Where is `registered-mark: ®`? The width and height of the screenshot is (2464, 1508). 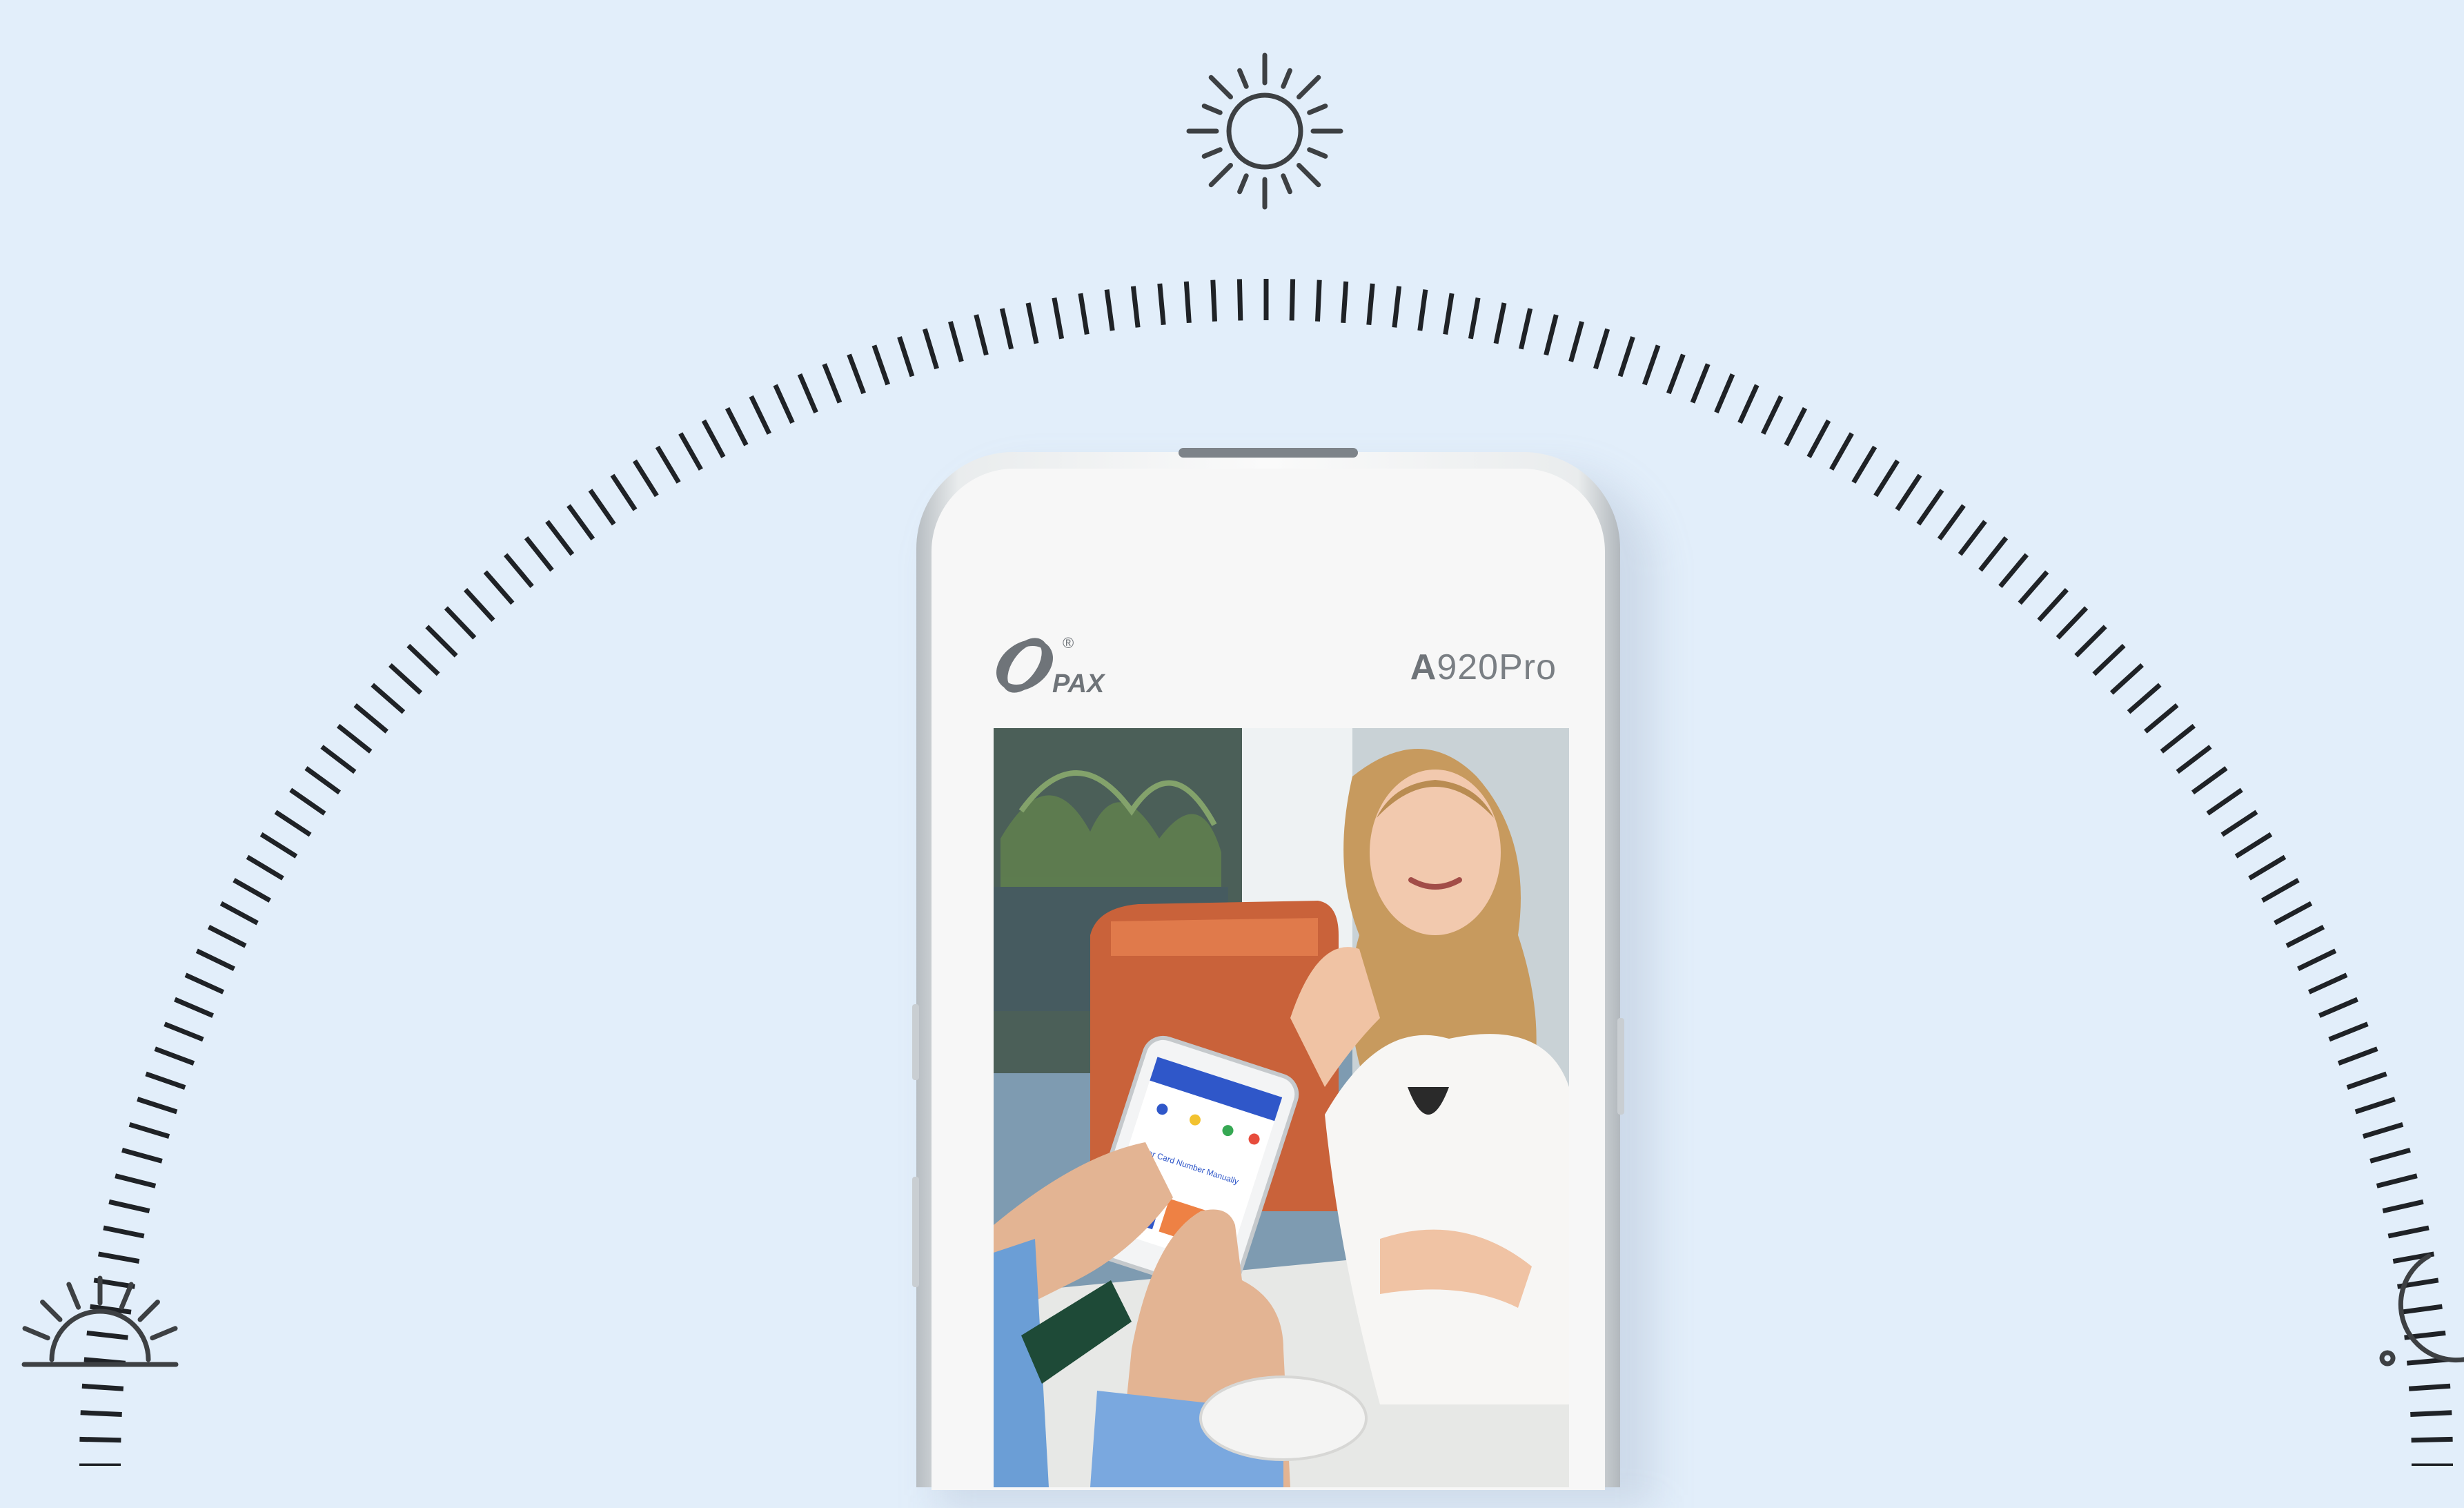 registered-mark: ® is located at coordinates (1068, 643).